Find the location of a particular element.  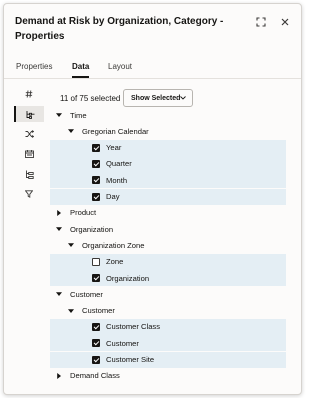

tree-row-label: Demand Class is located at coordinates (95, 376).